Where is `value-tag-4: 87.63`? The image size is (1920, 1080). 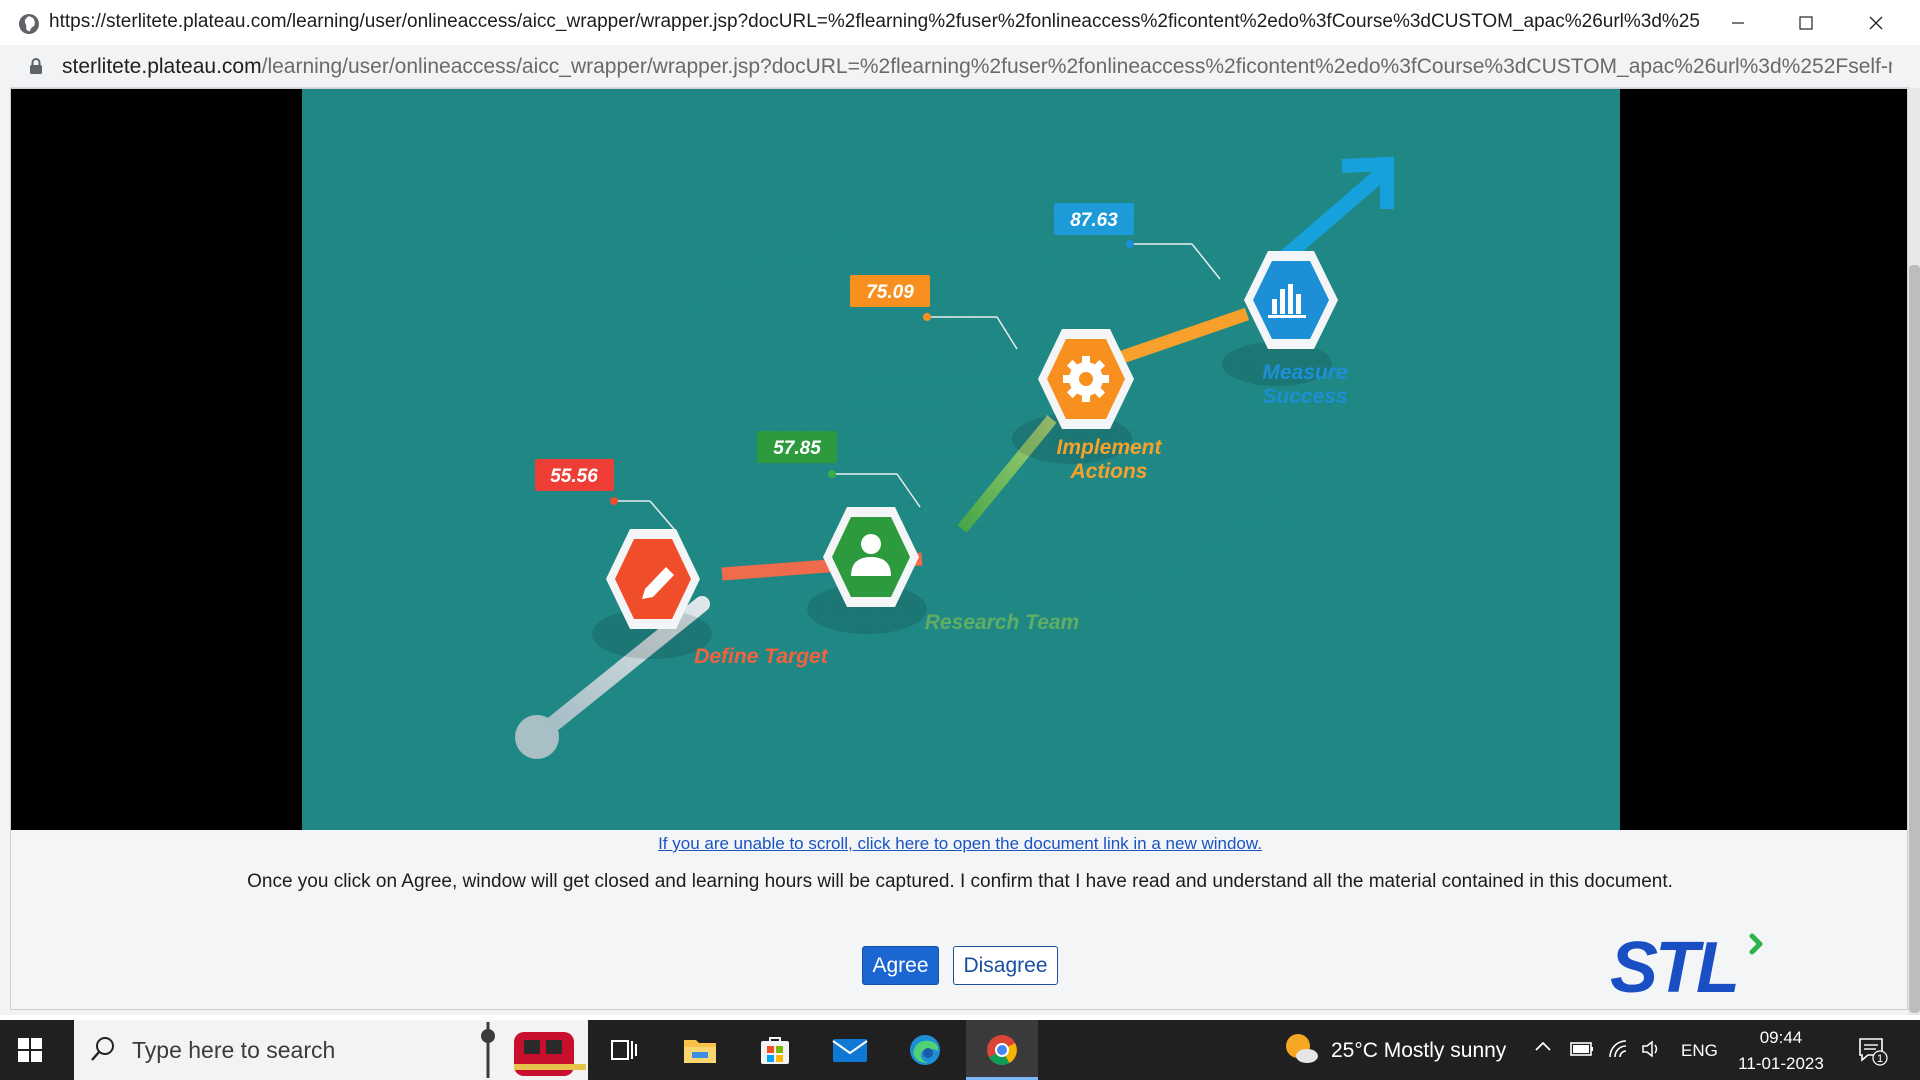
value-tag-4: 87.63 is located at coordinates (1094, 219).